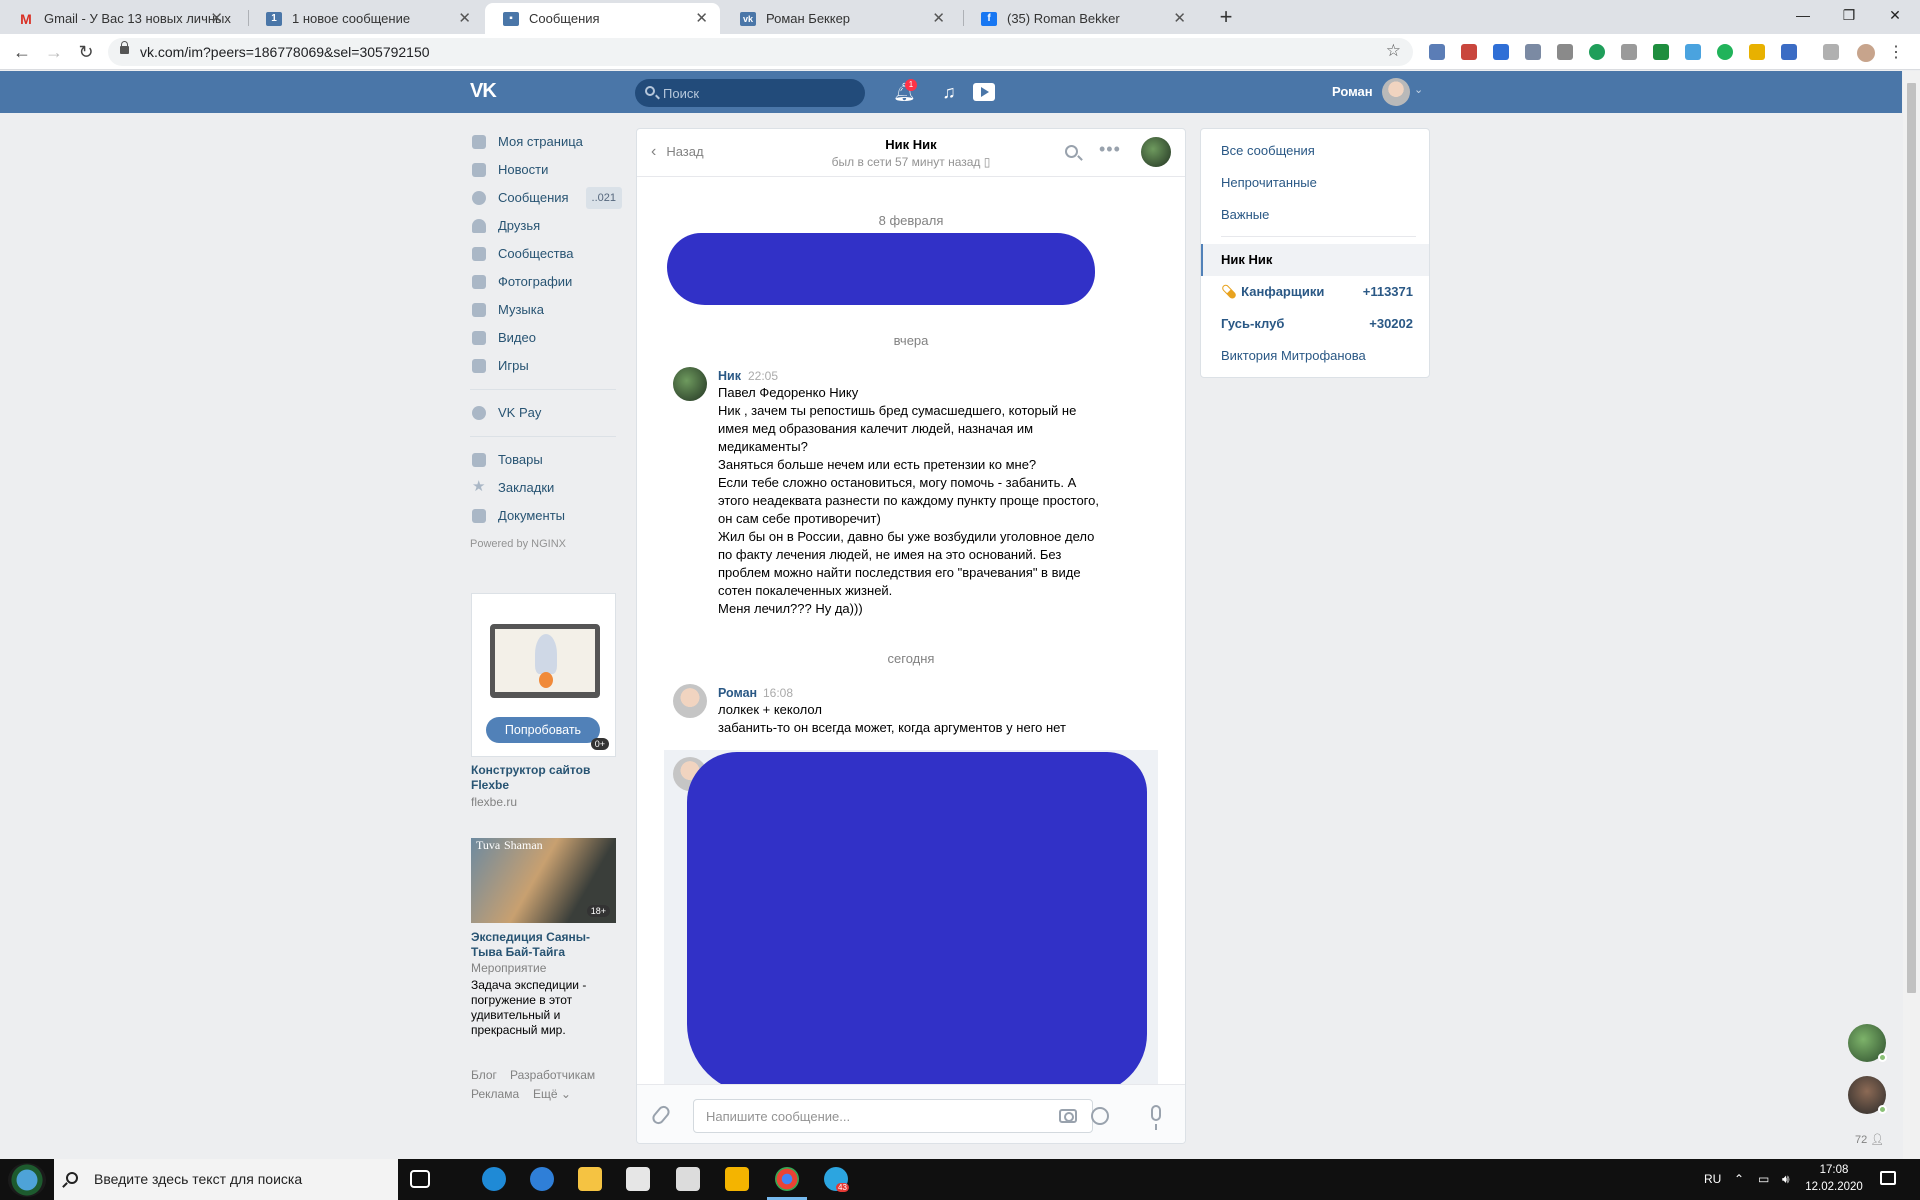  I want to click on ad-image-shaman: Tuva Shaman 18+, so click(543, 880).